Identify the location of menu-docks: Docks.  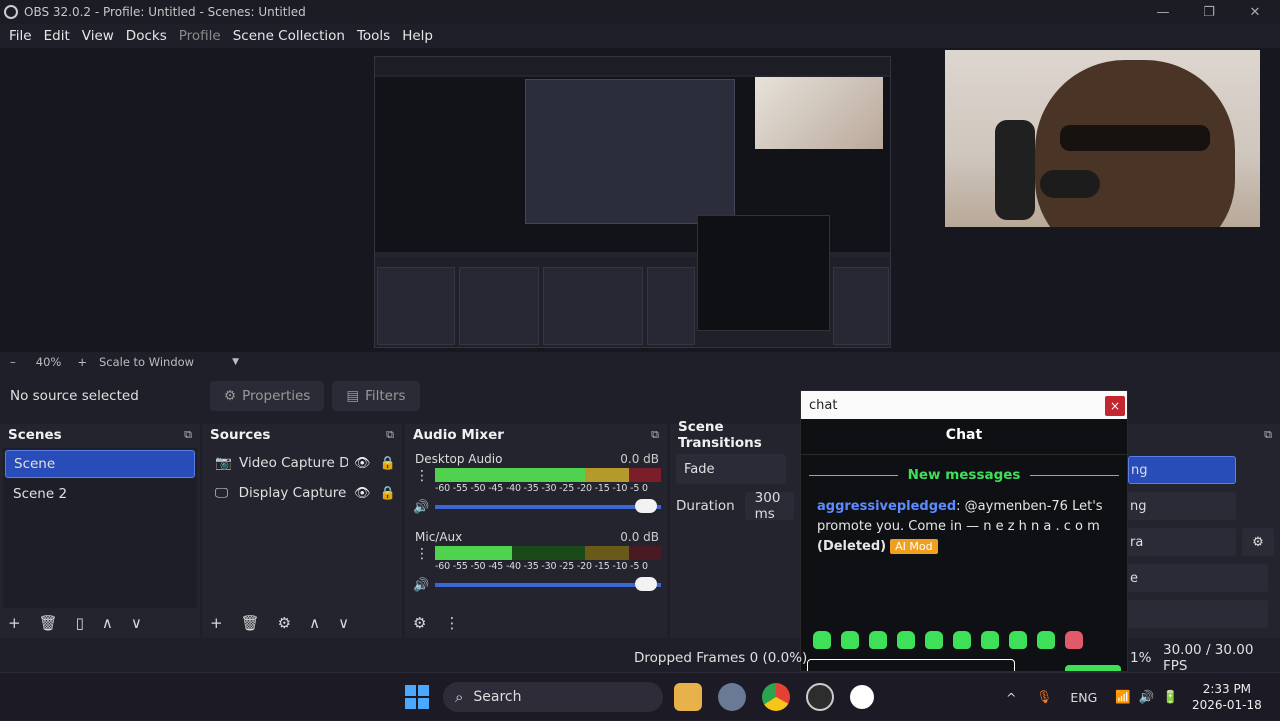
(146, 36).